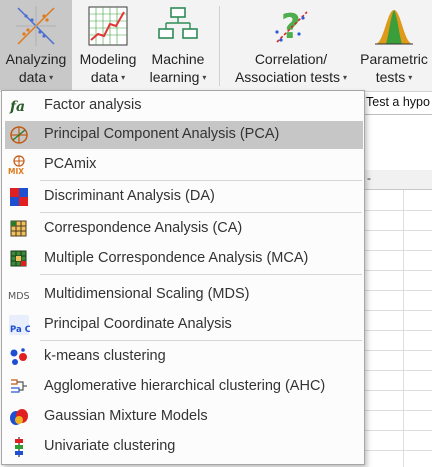 This screenshot has height=467, width=432. I want to click on menu-item-gaussian-mixture-models: Gaussian Mixture Models, so click(184, 417).